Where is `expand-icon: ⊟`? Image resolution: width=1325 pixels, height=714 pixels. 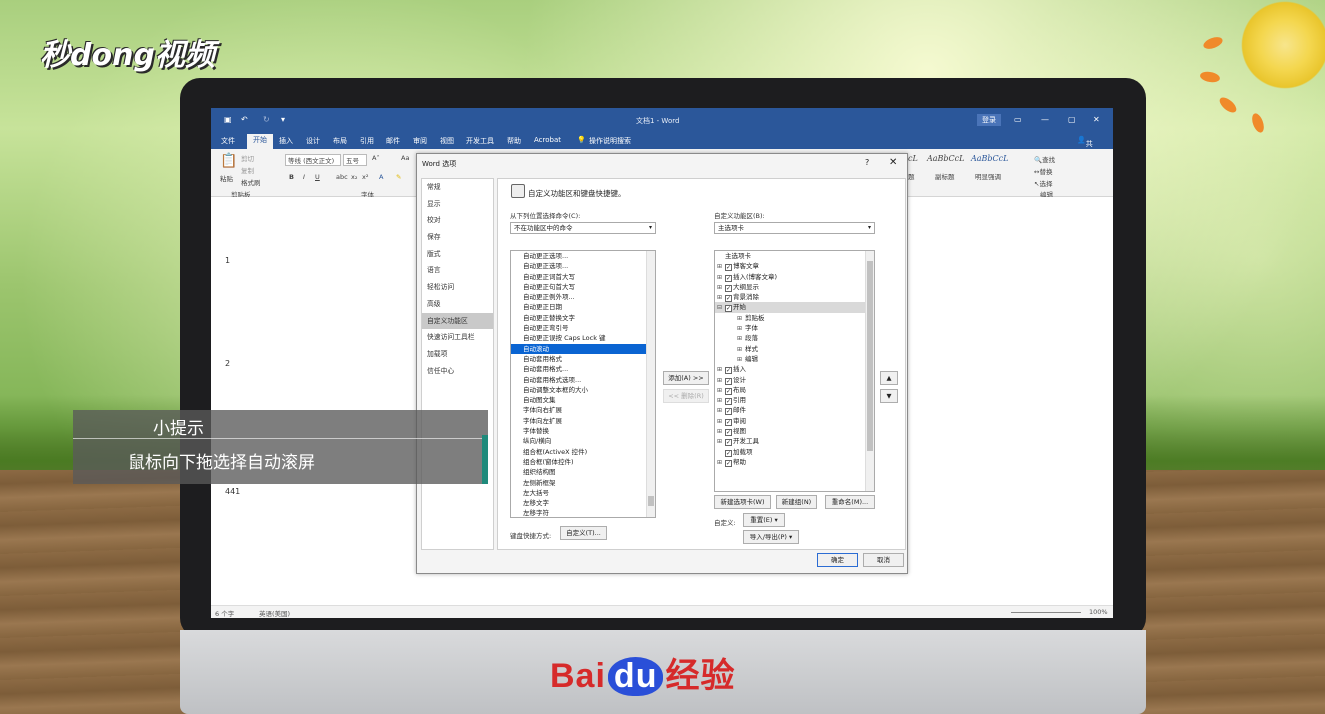 expand-icon: ⊟ is located at coordinates (721, 308).